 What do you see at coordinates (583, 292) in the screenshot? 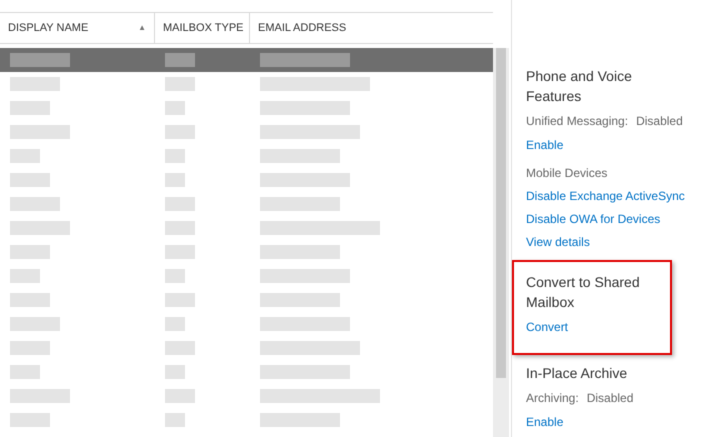
I see `section-title: Convert to Shared Mailbox` at bounding box center [583, 292].